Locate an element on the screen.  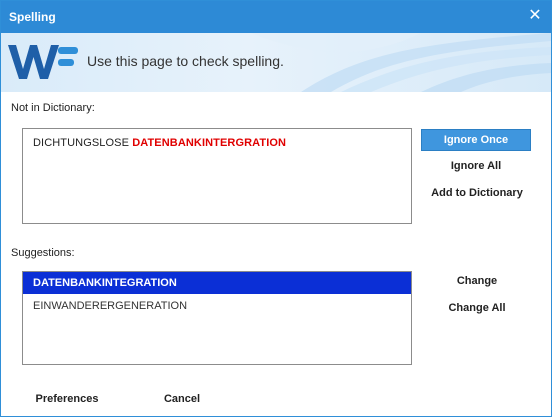
wf-logo-icon is located at coordinates (43, 62).